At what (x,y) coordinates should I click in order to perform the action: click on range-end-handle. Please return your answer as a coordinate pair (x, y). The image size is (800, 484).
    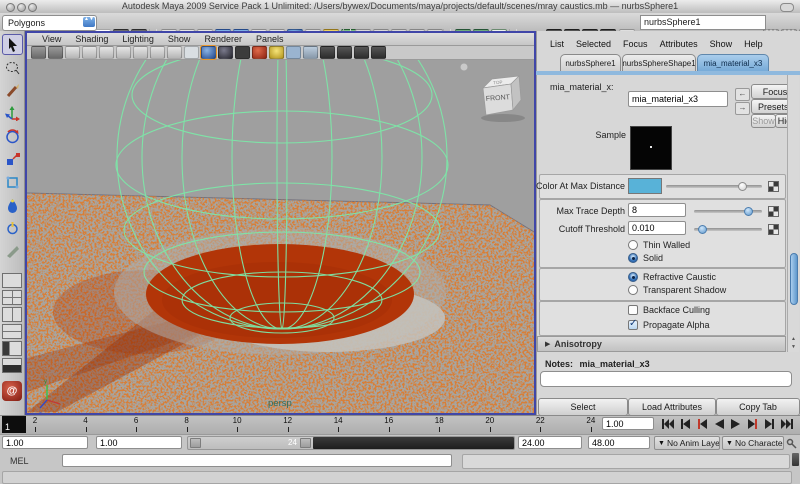
    Looking at the image, I should click on (305, 443).